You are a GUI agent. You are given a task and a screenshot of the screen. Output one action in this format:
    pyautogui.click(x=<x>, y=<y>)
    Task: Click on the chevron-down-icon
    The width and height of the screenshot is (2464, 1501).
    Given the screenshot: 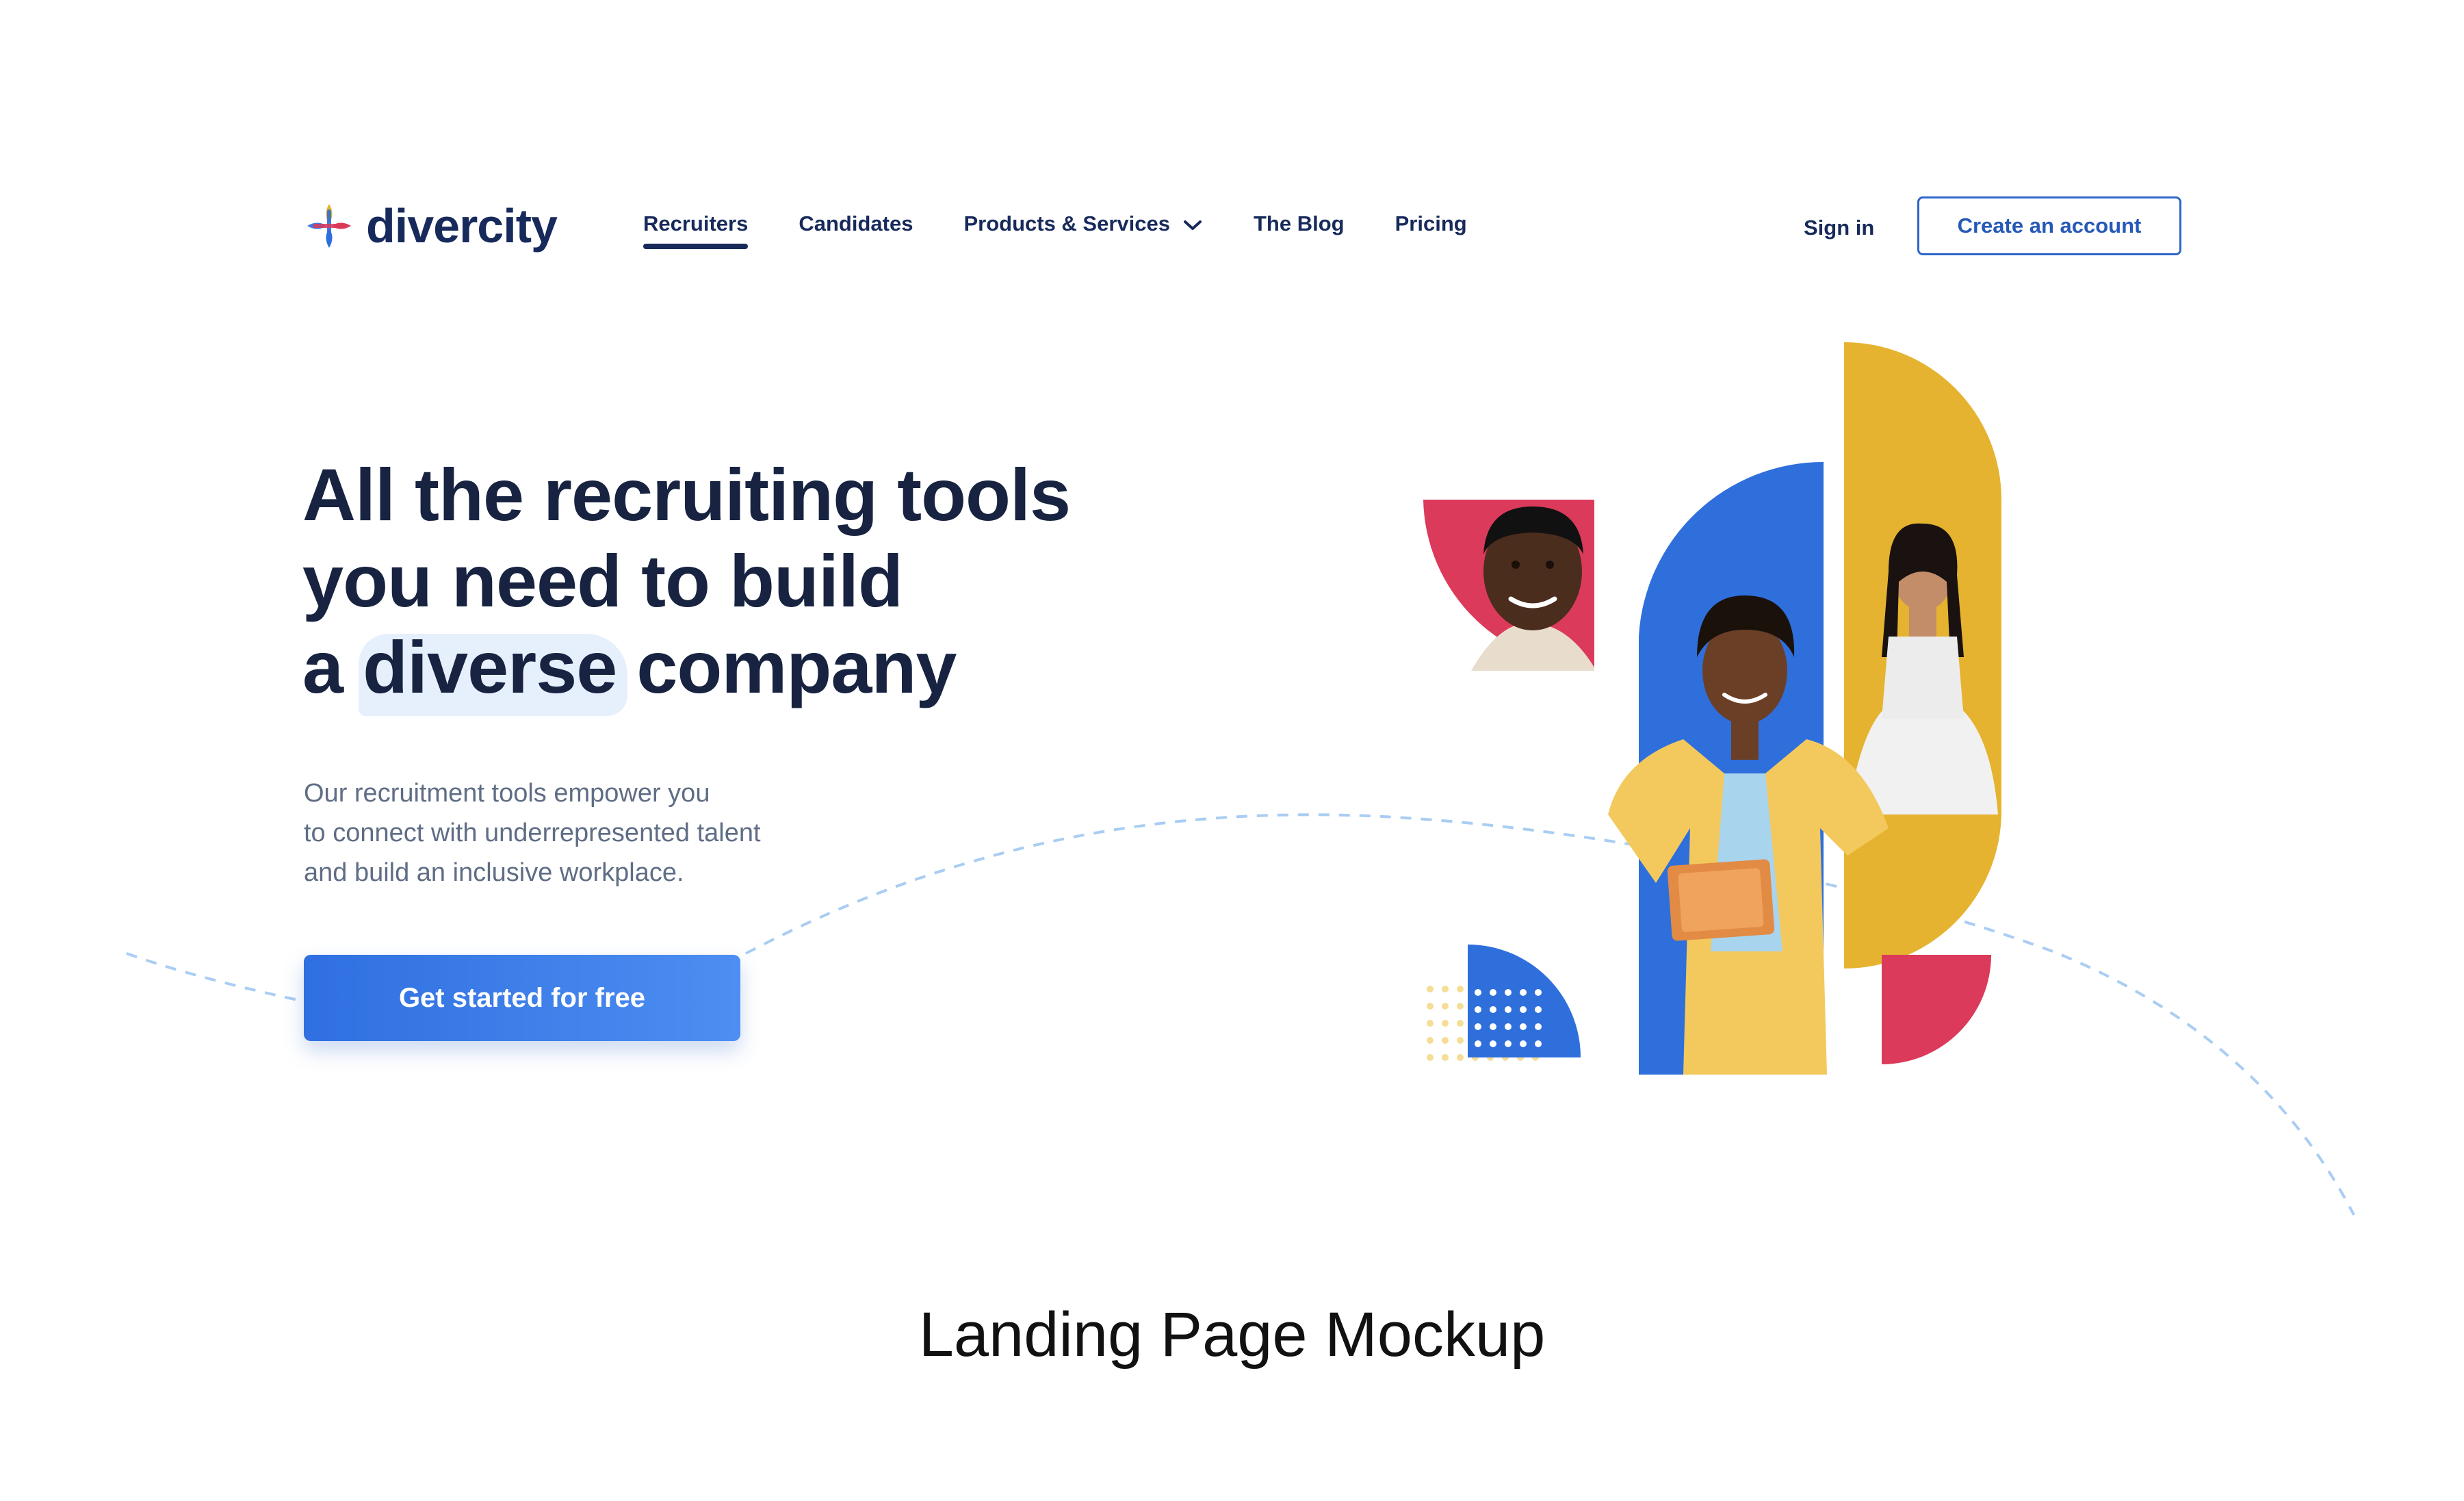 What is the action you would take?
    pyautogui.click(x=1193, y=225)
    